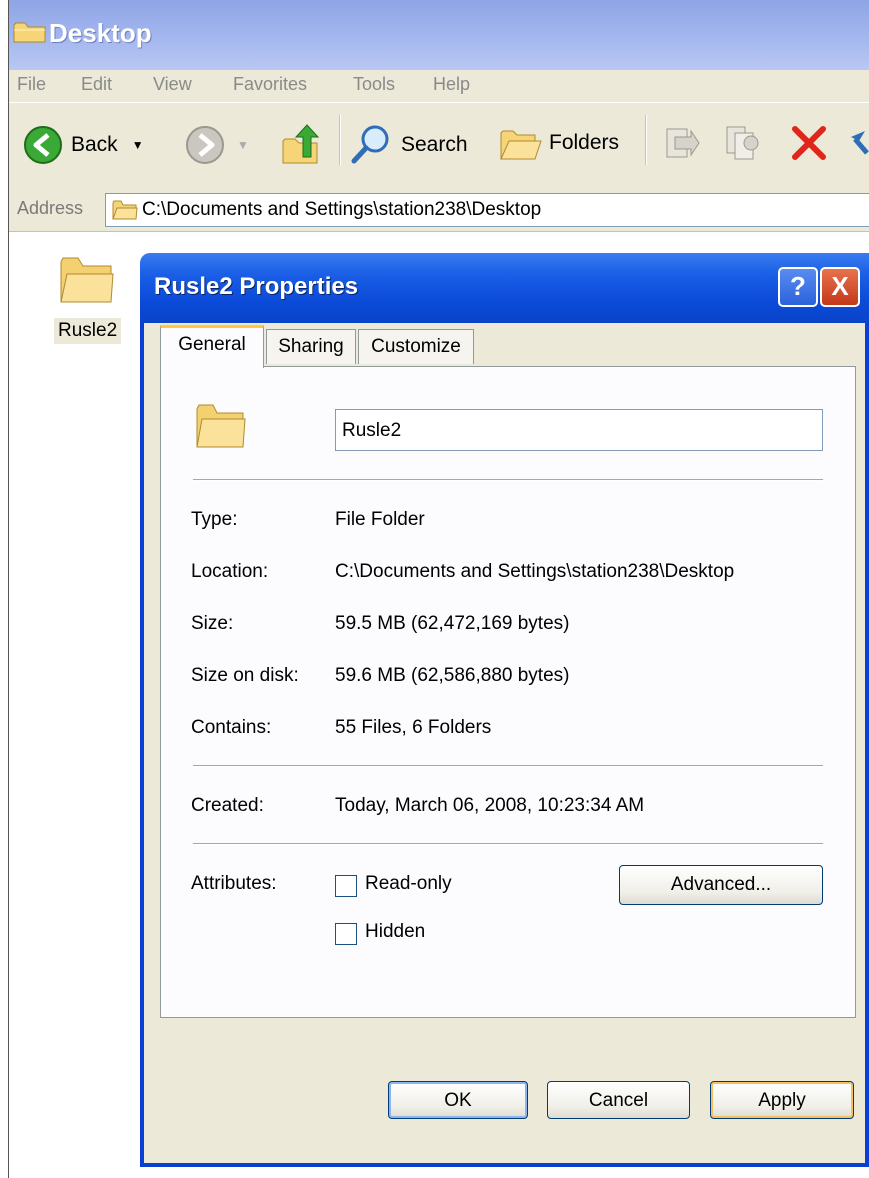 Image resolution: width=869 pixels, height=1178 pixels. I want to click on help-button: ?, so click(798, 287).